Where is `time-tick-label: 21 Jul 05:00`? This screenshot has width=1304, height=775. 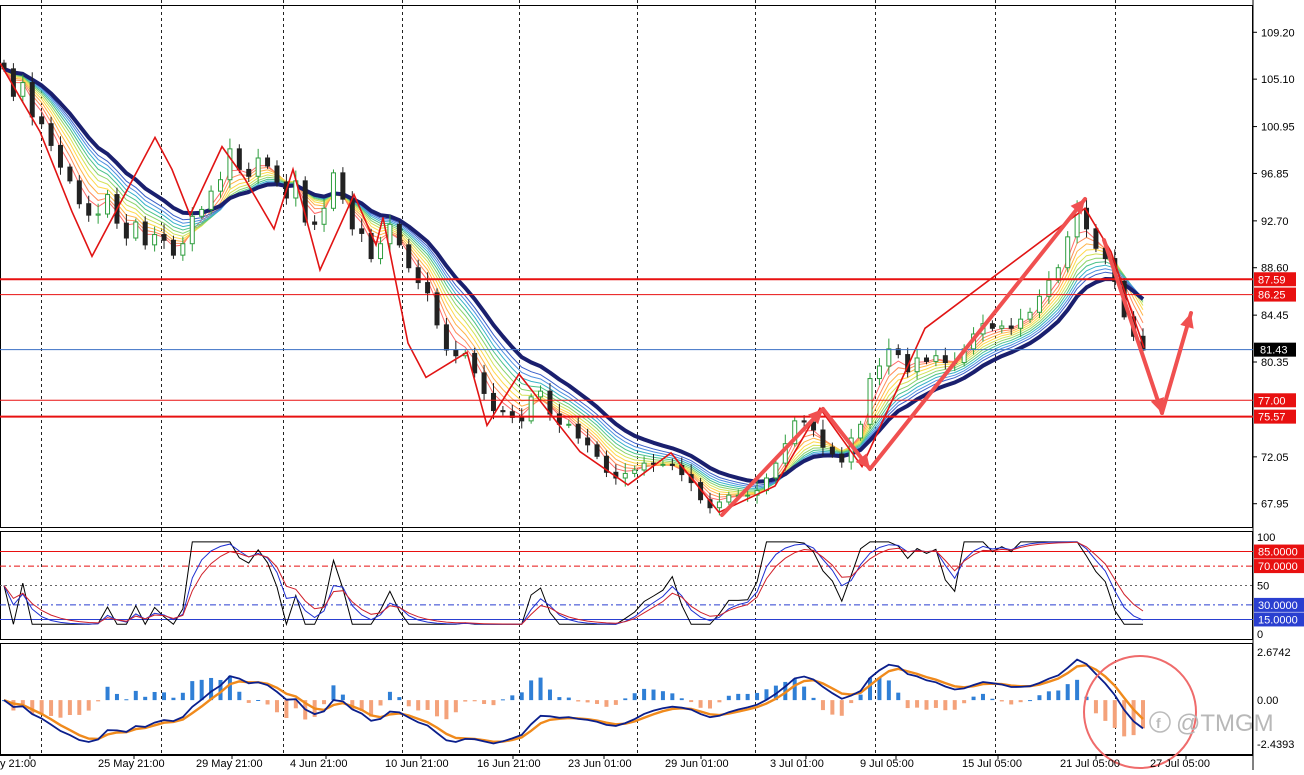 time-tick-label: 21 Jul 05:00 is located at coordinates (1090, 764).